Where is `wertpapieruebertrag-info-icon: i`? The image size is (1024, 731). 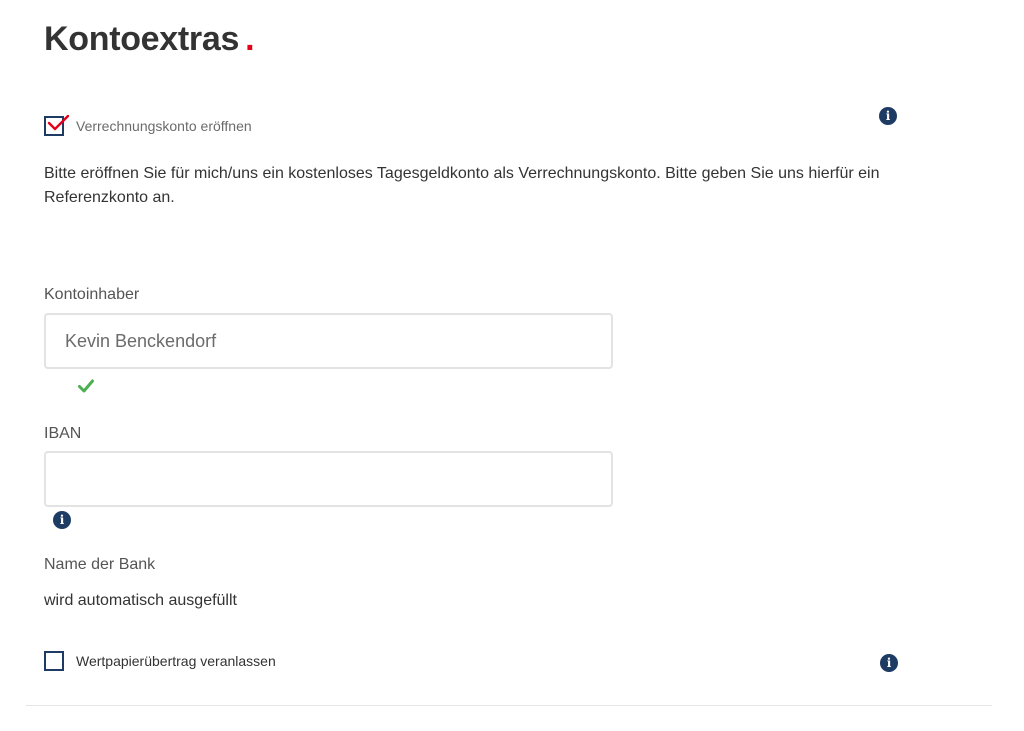
wertpapieruebertrag-info-icon: i is located at coordinates (889, 663).